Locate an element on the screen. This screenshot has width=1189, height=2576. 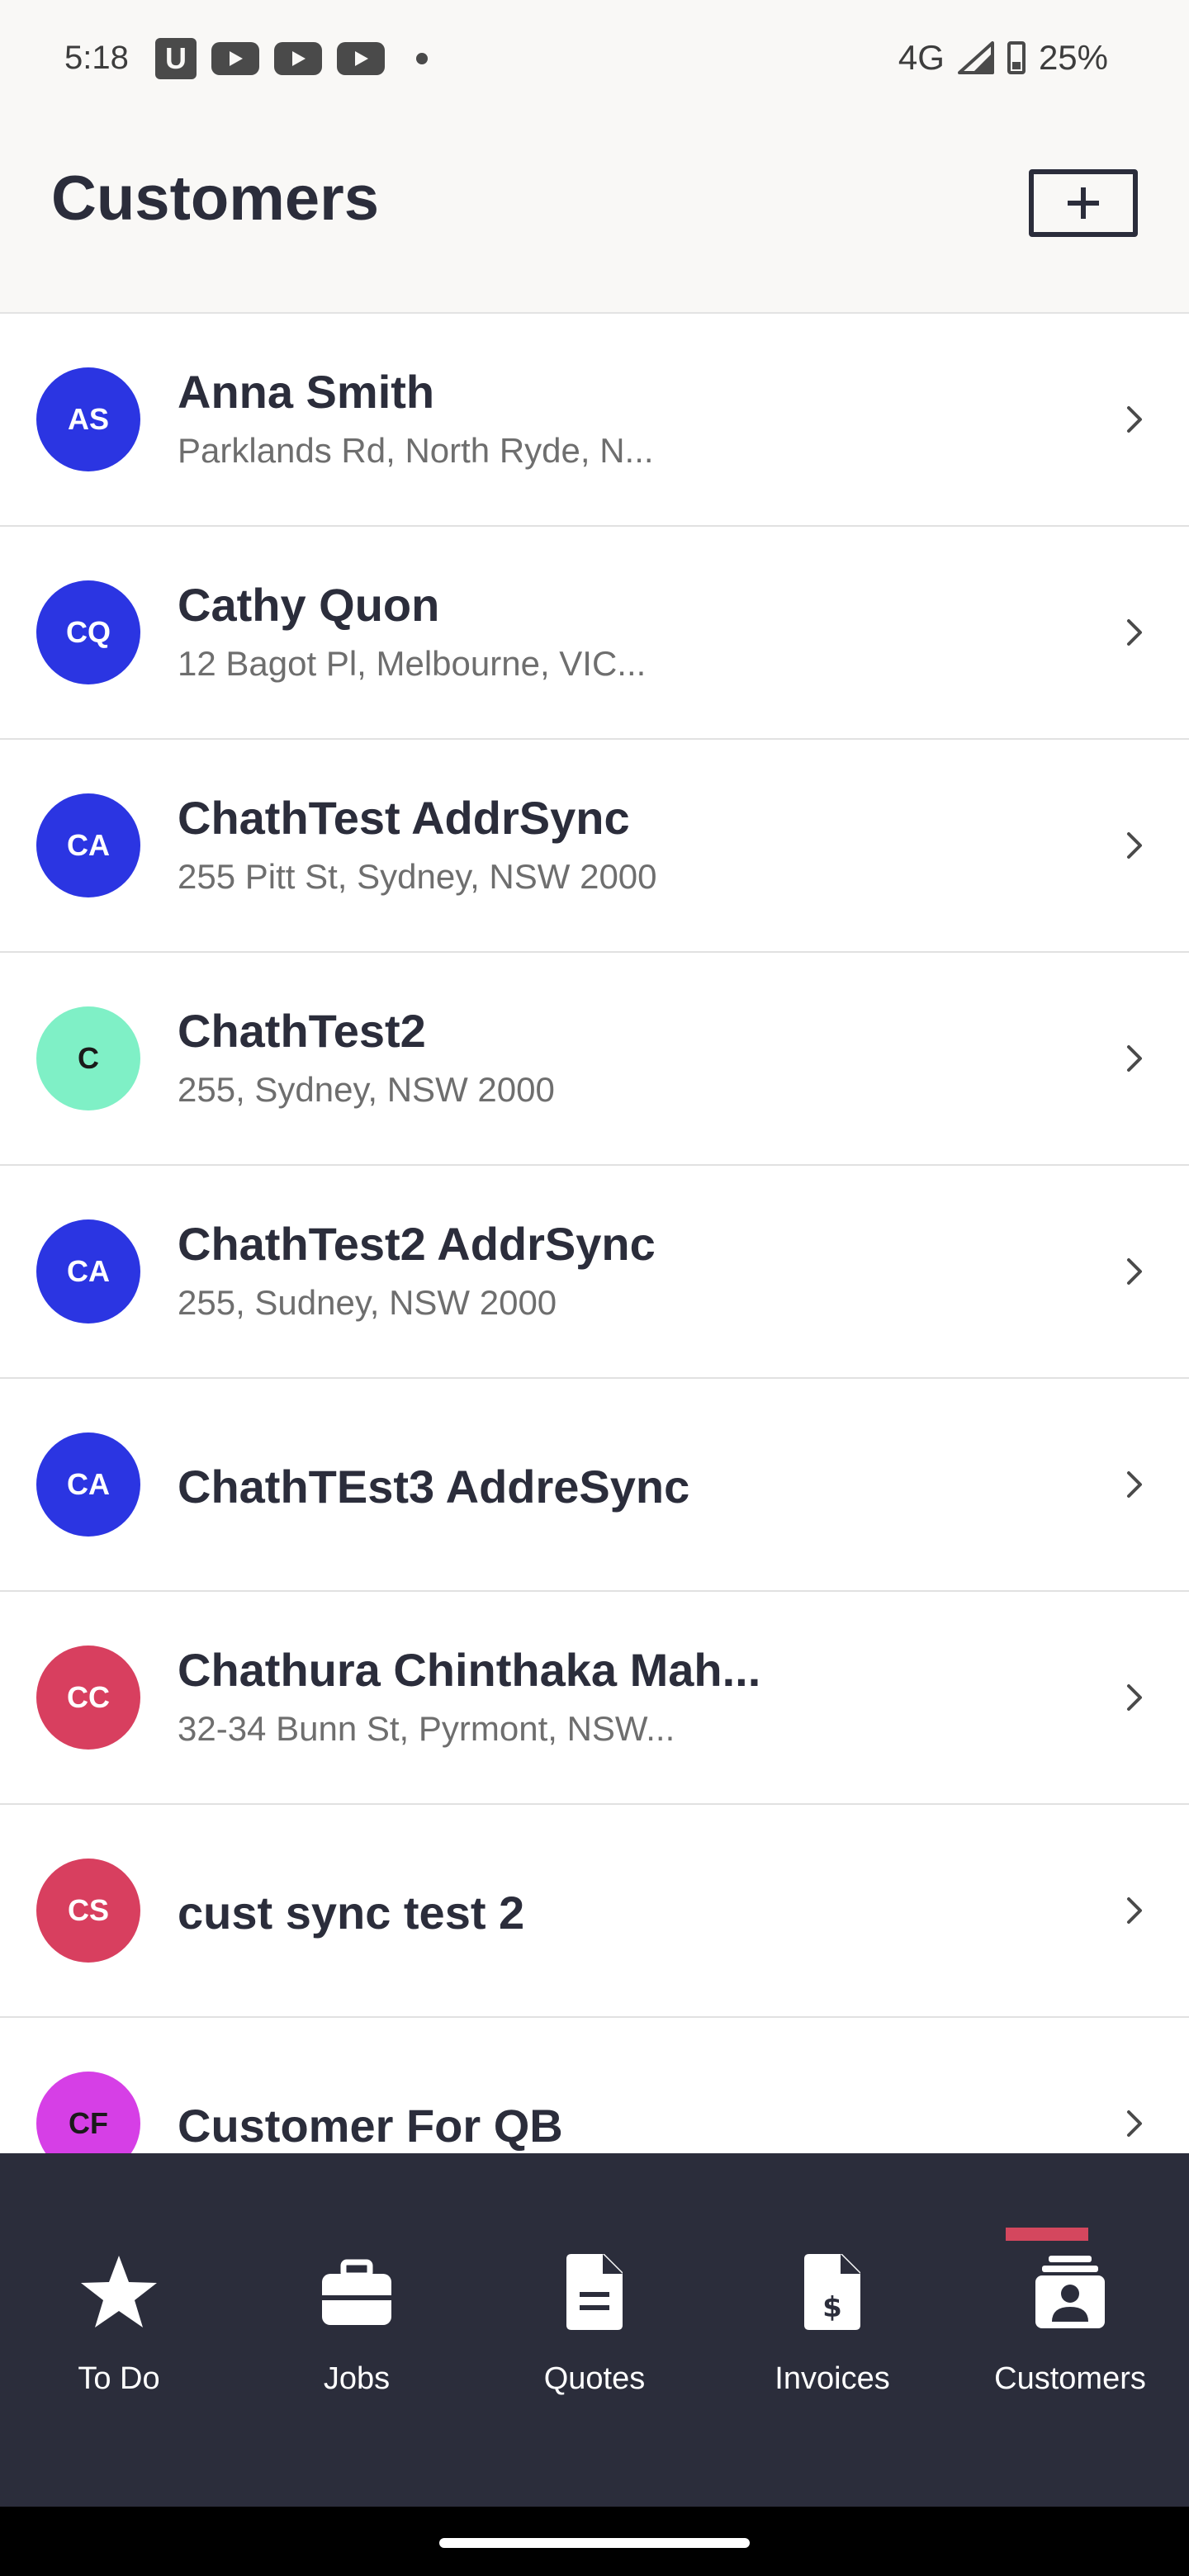
app-notification-icon: U is located at coordinates (176, 58).